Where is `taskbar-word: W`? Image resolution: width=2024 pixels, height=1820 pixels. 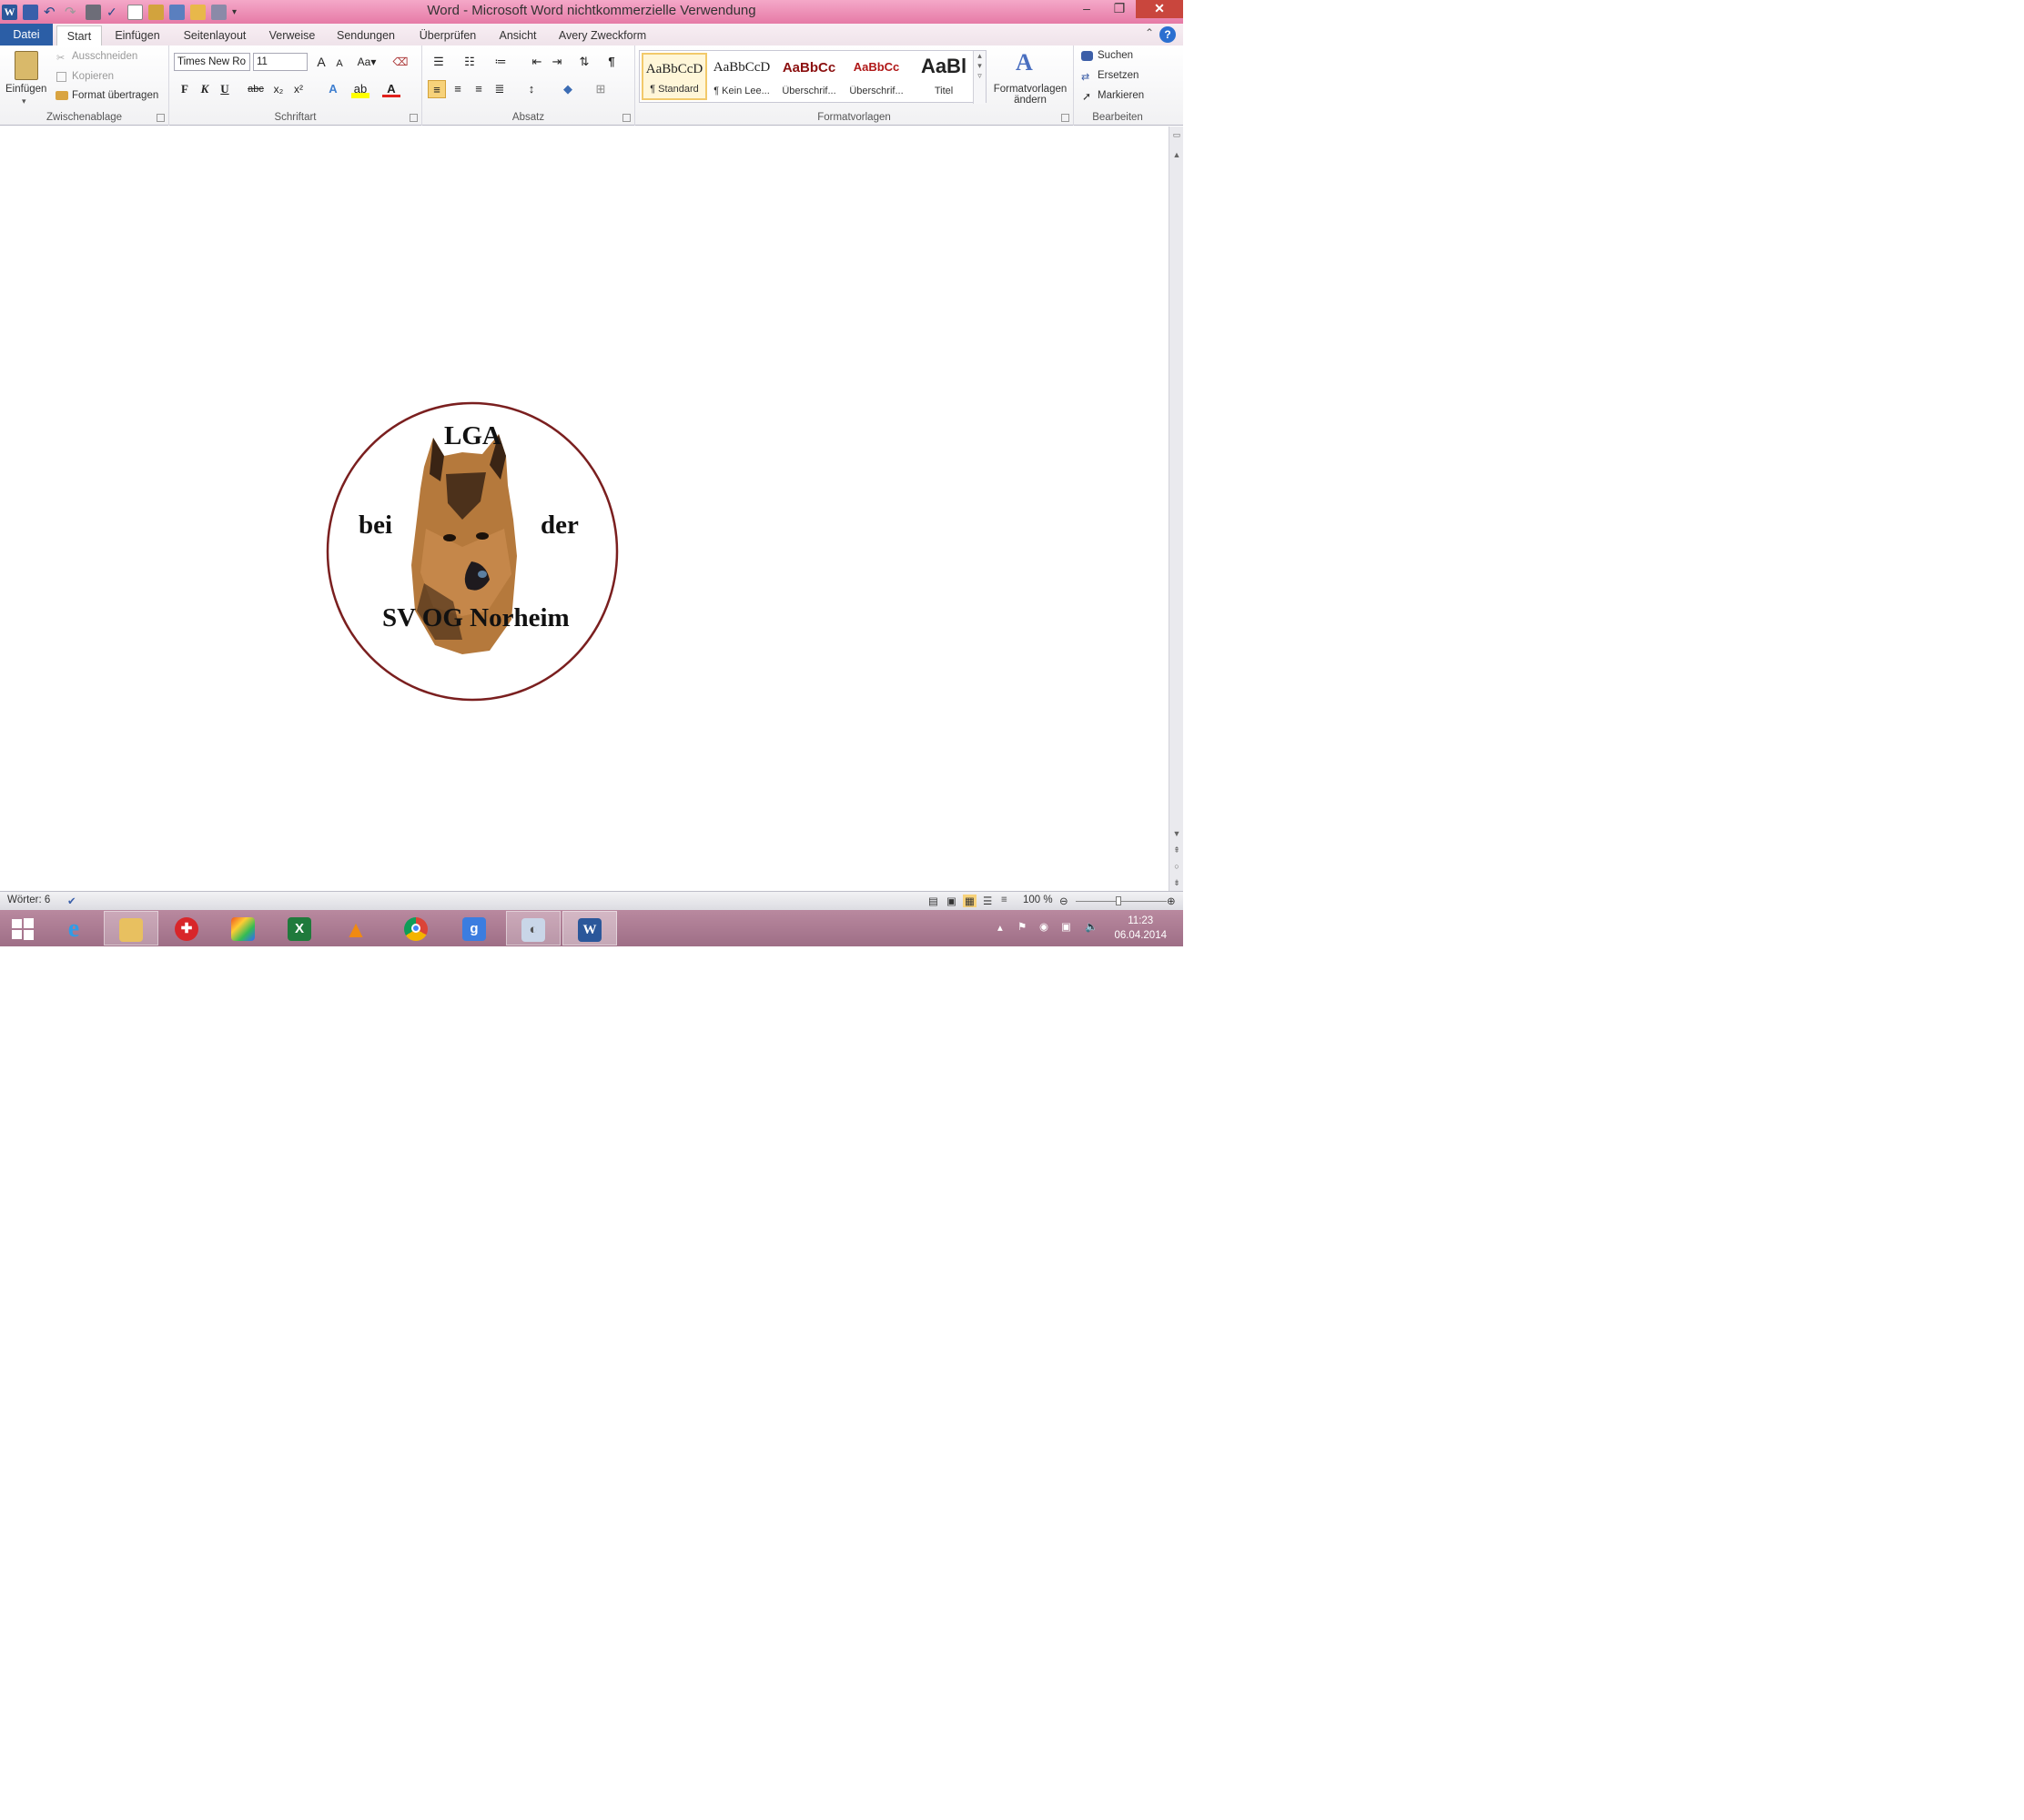
taskbar-word: W is located at coordinates (589, 928).